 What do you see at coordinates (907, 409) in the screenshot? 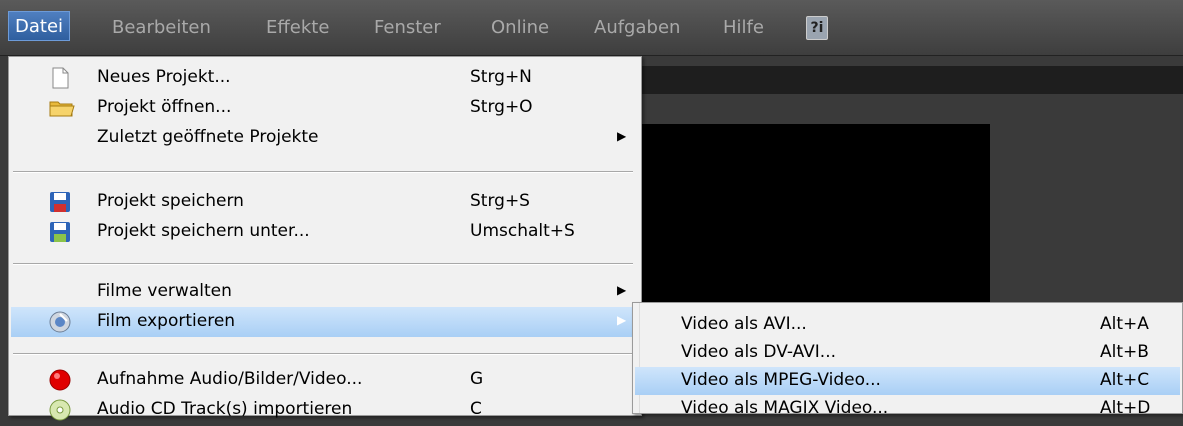
I see `submenu-item-video-magix: Video als MAGIX Video... Alt+D` at bounding box center [907, 409].